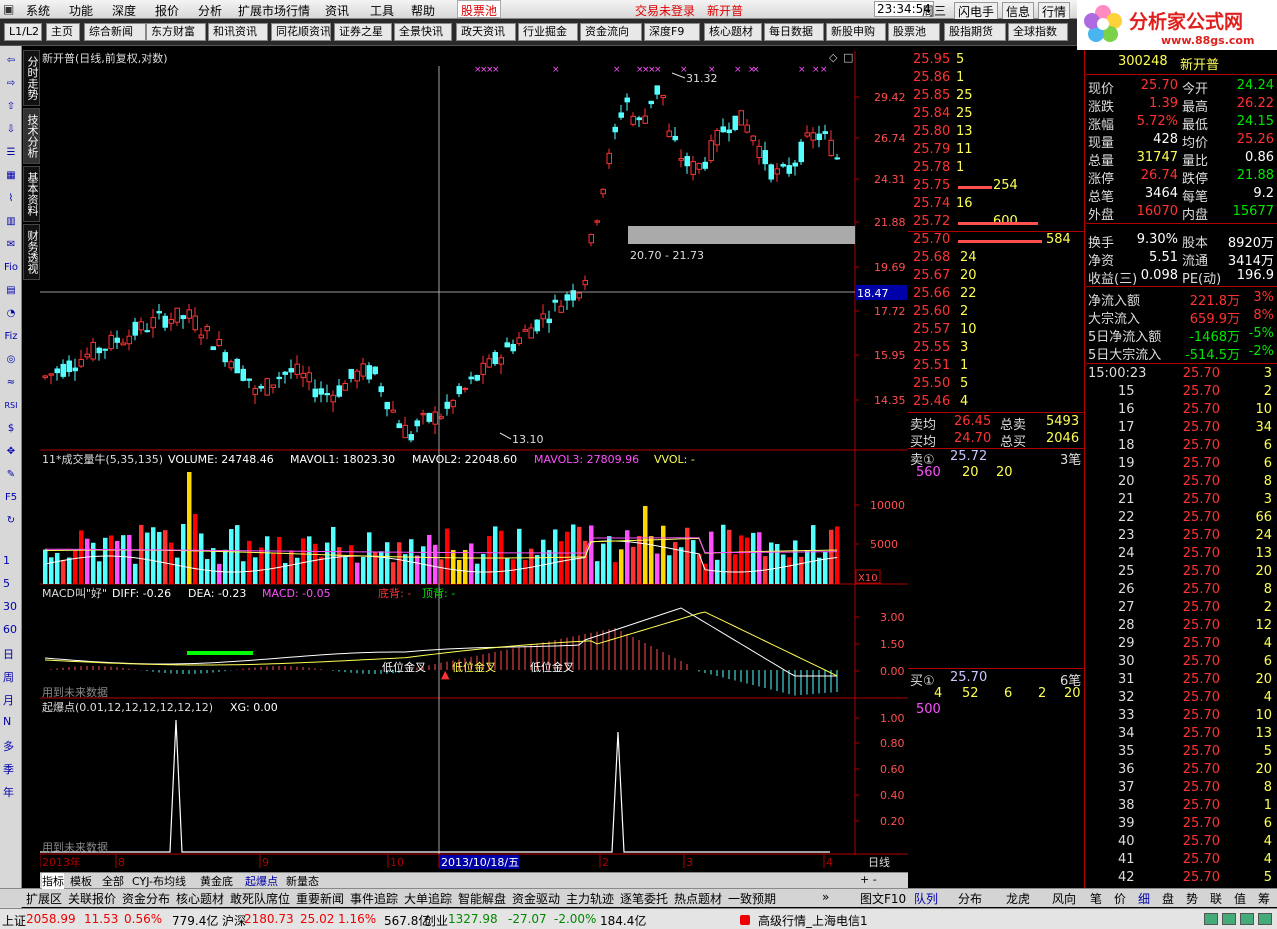 This screenshot has width=1277, height=929. I want to click on tick-tab: 细, so click(1144, 898).